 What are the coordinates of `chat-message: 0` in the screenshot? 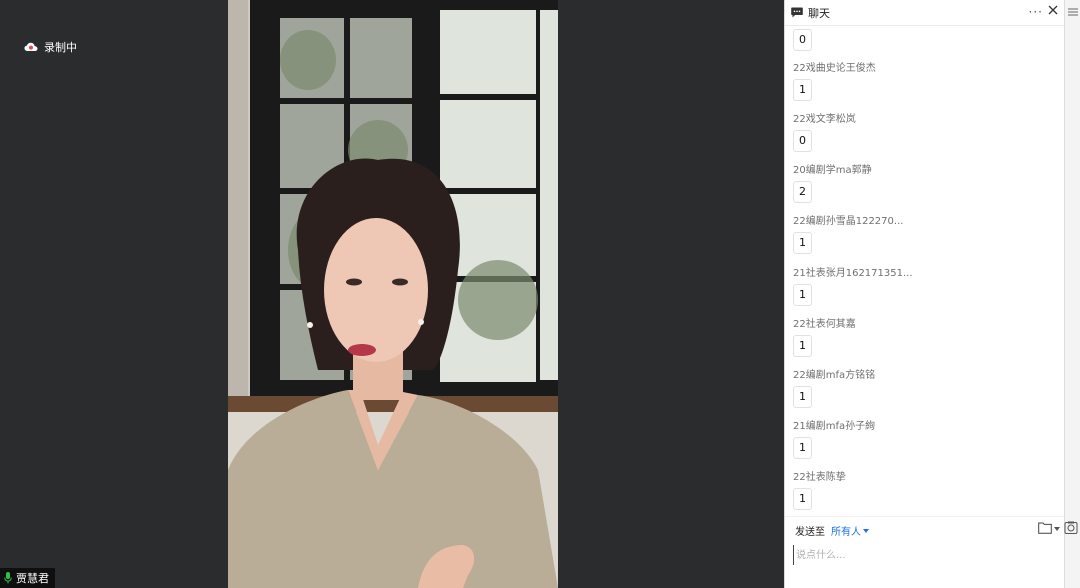 It's located at (802, 39).